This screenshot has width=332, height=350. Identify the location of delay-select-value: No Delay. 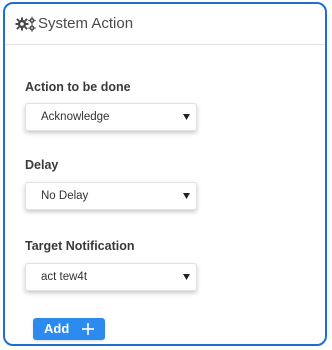
(65, 196).